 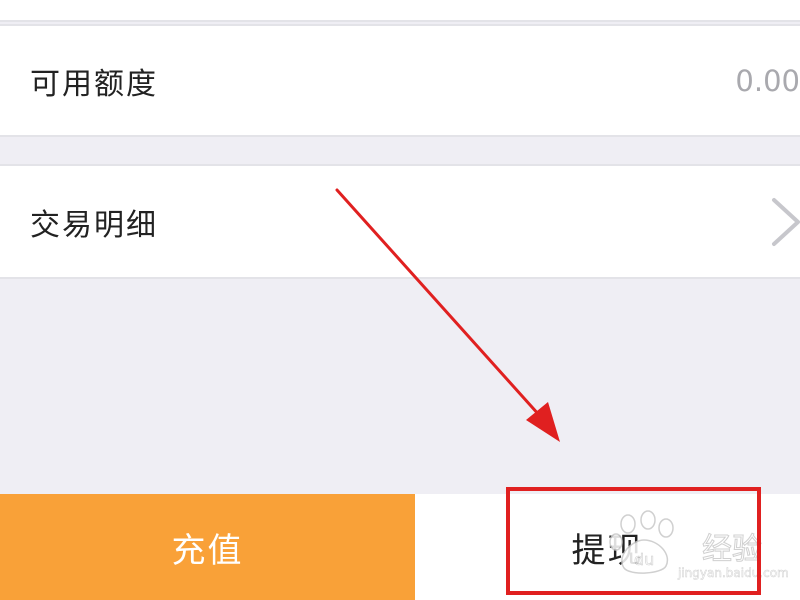 I want to click on withdraw-button: 提现, so click(x=607, y=547).